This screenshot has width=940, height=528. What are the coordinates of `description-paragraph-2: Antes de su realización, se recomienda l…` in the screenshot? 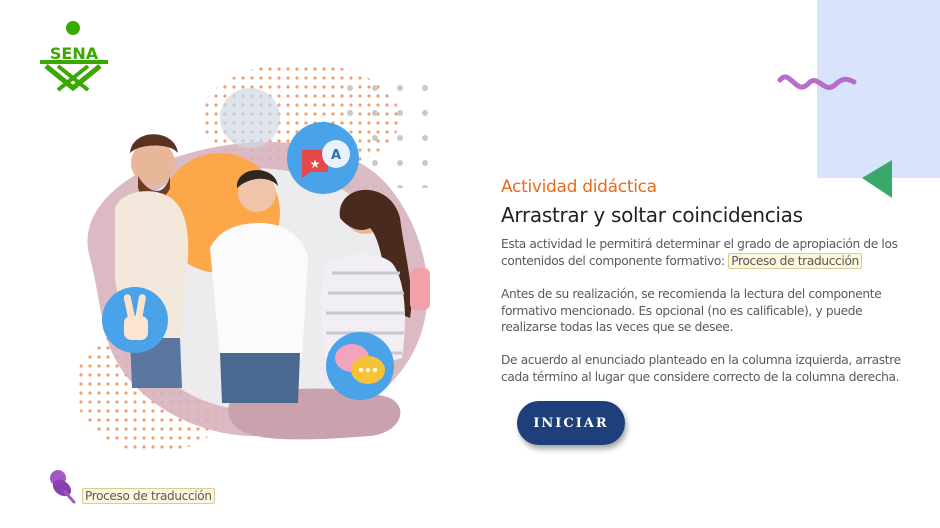 It's located at (691, 310).